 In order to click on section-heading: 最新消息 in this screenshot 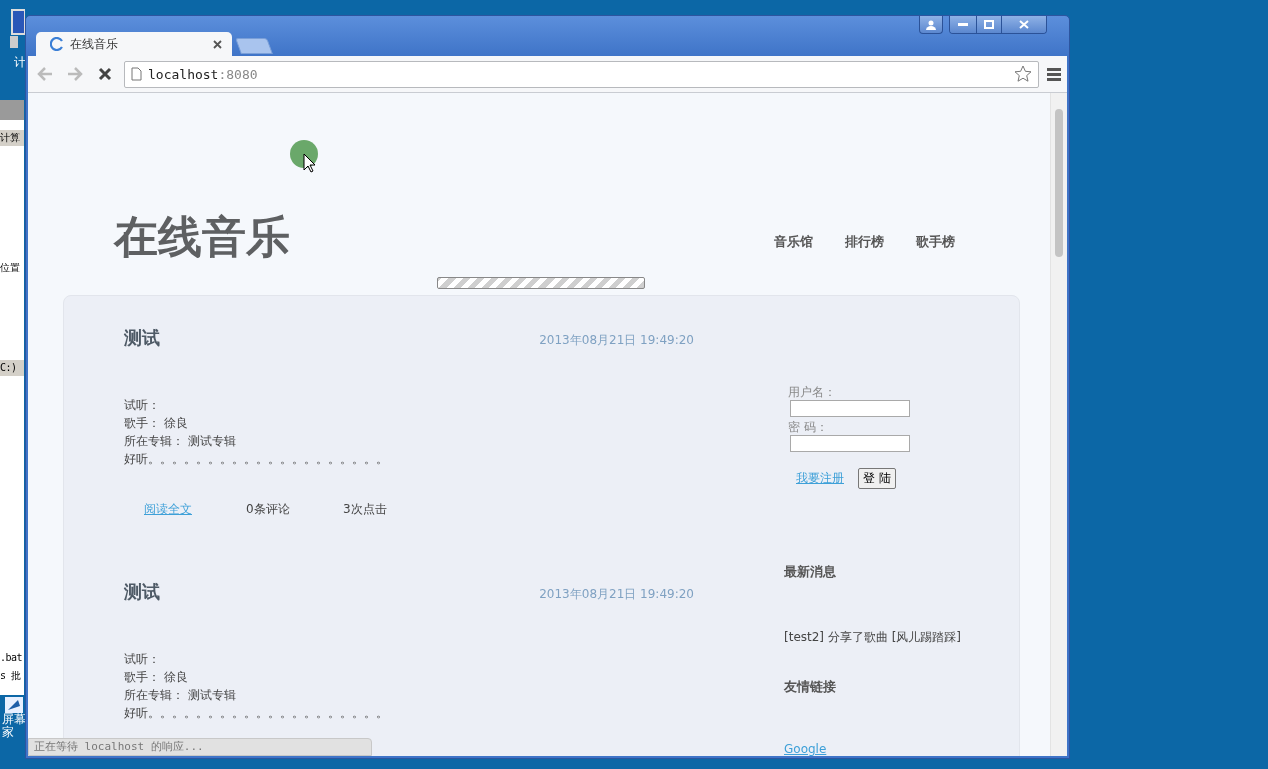, I will do `click(810, 572)`.